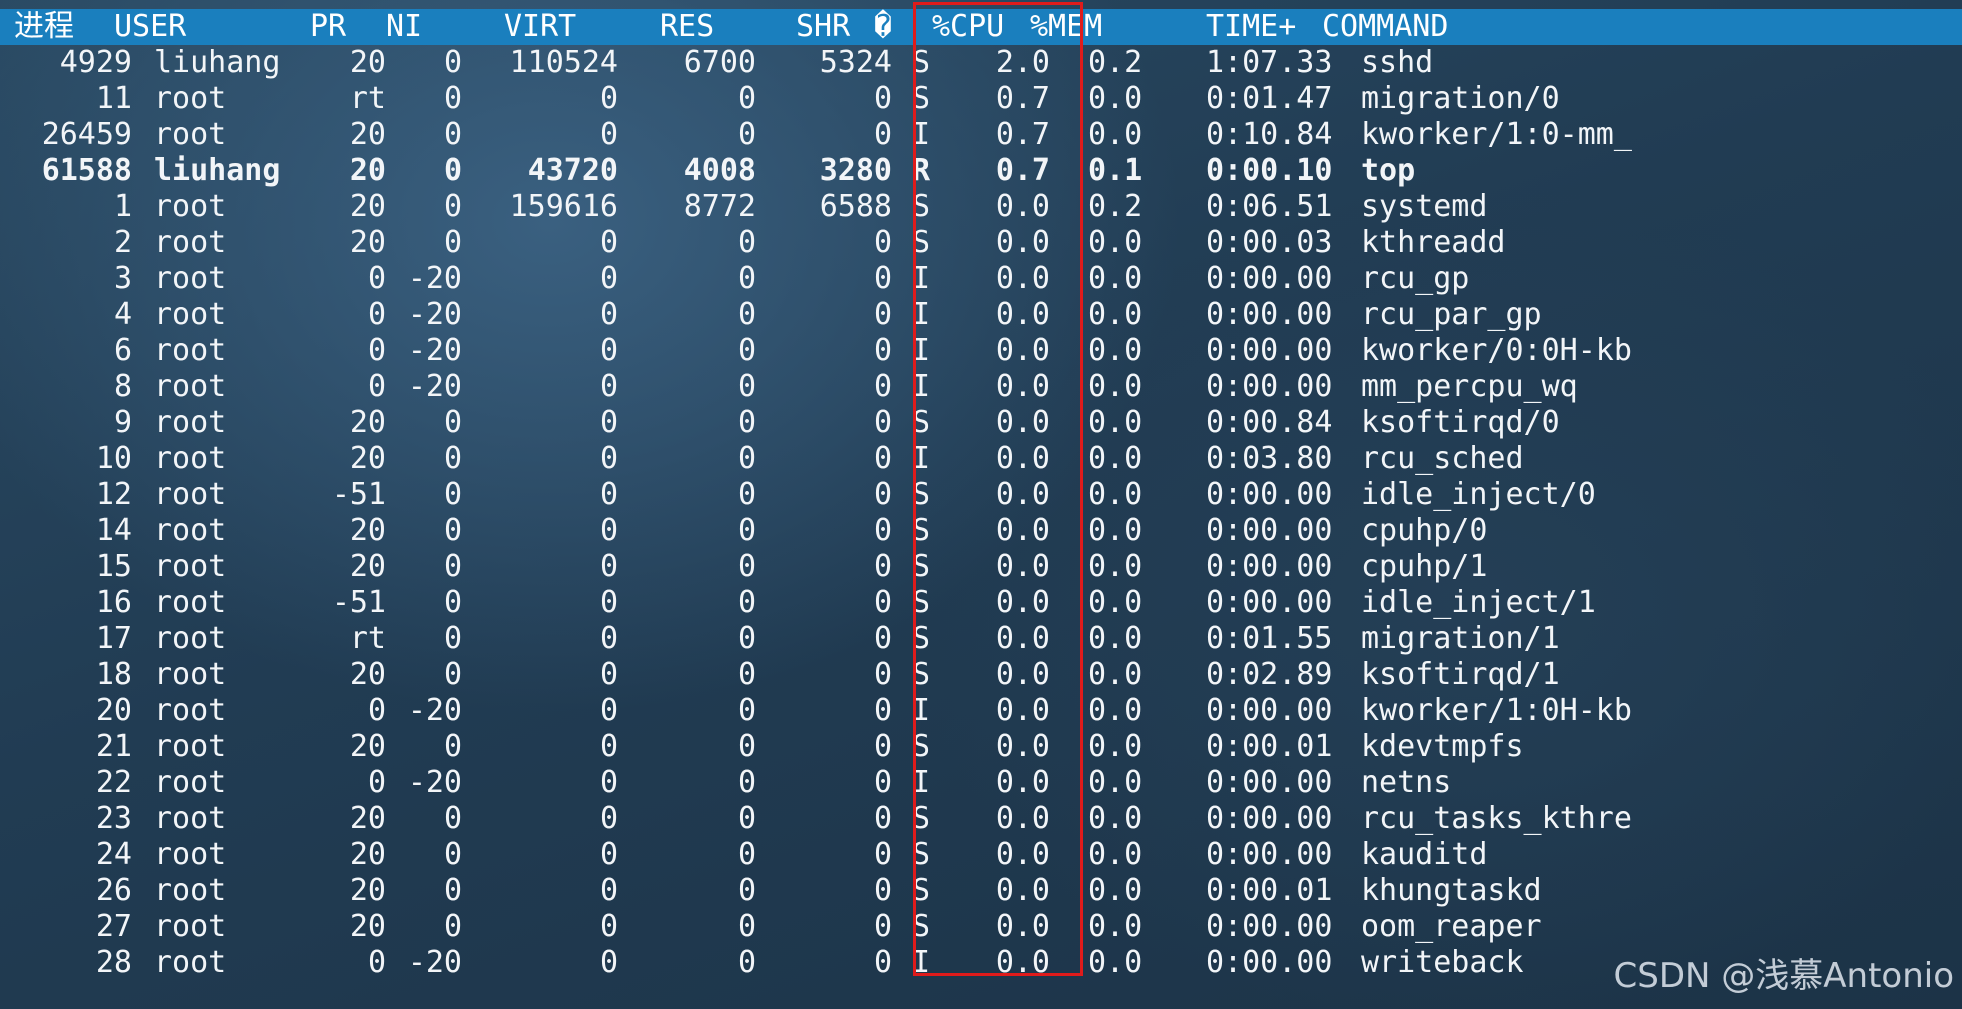 Image resolution: width=1962 pixels, height=1009 pixels. Describe the element at coordinates (981, 315) in the screenshot. I see `process-row: 4 root 0 -20 0 0 0 I 0.0 0.0 0:00.00 rcu_par_gp` at that location.